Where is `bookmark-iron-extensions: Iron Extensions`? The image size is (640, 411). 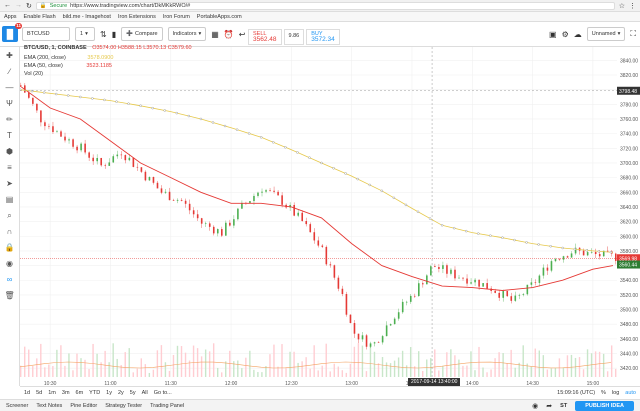
bookmark-iron-extensions: Iron Extensions is located at coordinates (137, 17).